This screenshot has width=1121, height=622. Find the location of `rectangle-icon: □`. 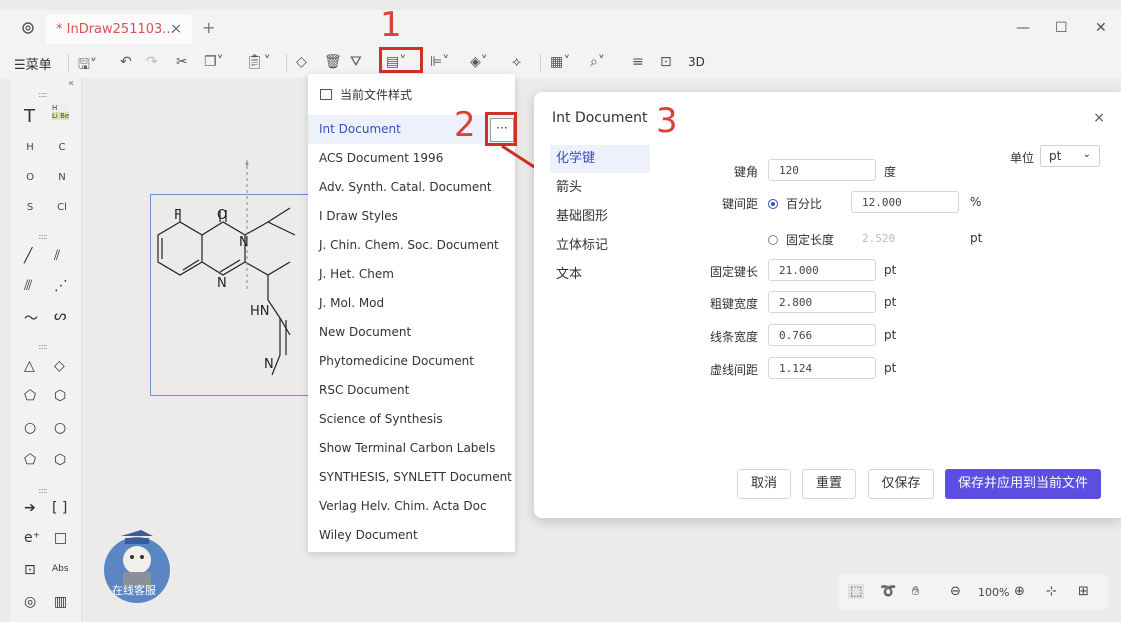

rectangle-icon: □ is located at coordinates (60, 538).